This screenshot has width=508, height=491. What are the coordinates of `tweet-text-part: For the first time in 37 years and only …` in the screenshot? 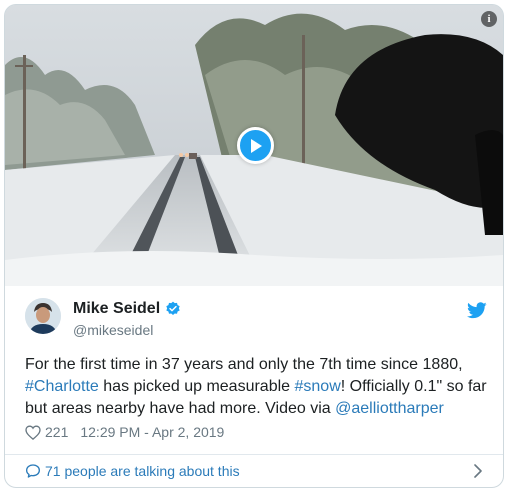 It's located at (244, 364).